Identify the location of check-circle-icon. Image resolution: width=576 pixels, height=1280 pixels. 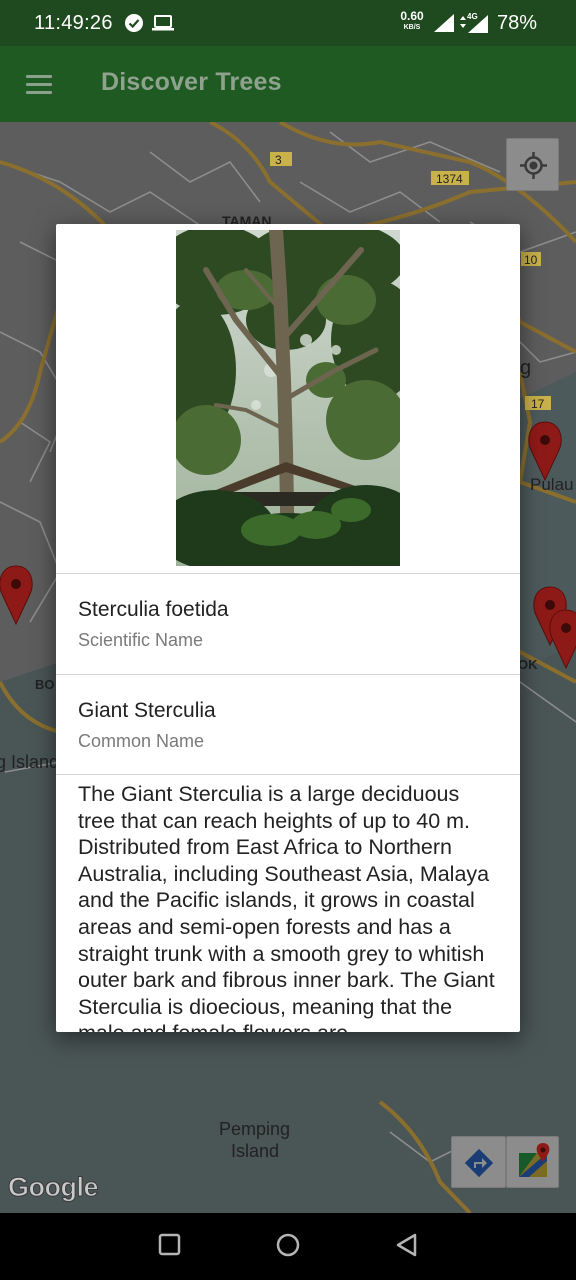
(134, 25).